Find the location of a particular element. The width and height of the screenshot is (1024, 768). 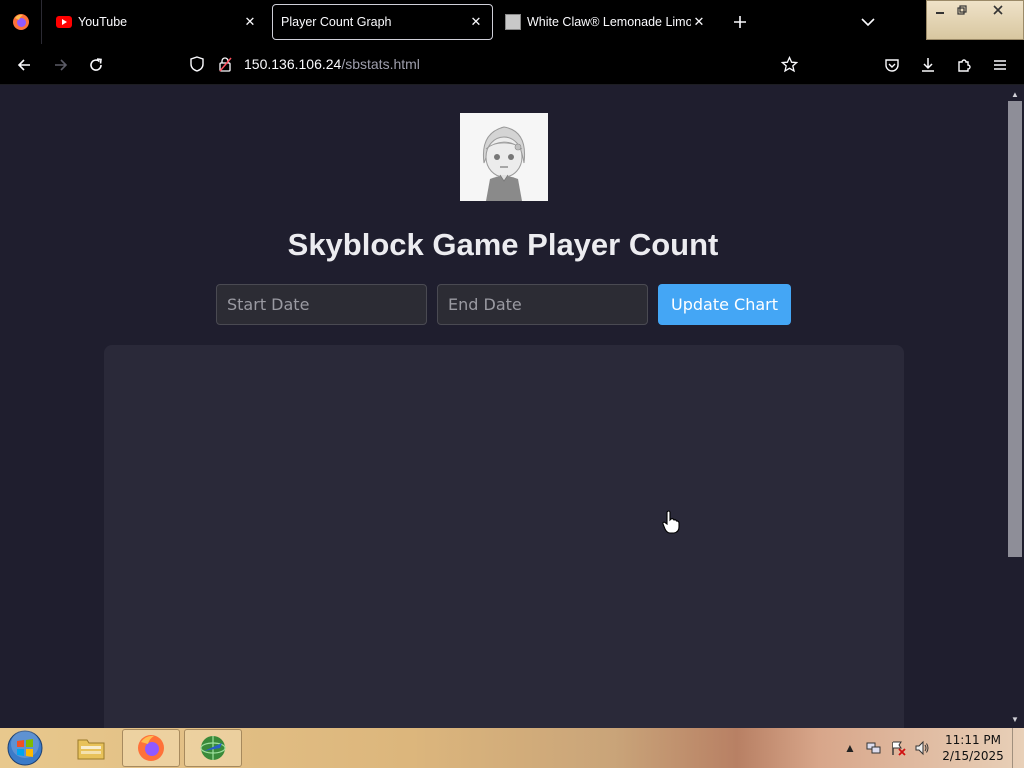

close-icon is located at coordinates (998, 9).